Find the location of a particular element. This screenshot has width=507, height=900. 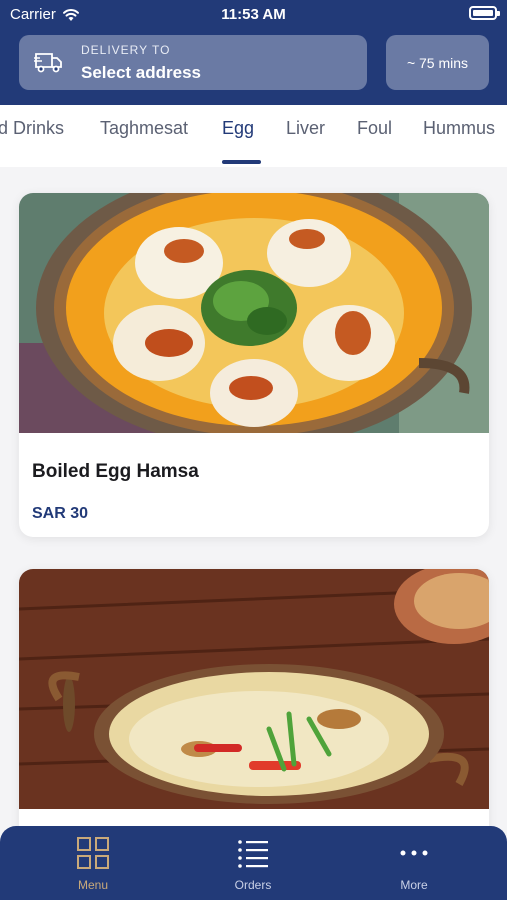

tab-drinks: d Drinks is located at coordinates (32, 128).